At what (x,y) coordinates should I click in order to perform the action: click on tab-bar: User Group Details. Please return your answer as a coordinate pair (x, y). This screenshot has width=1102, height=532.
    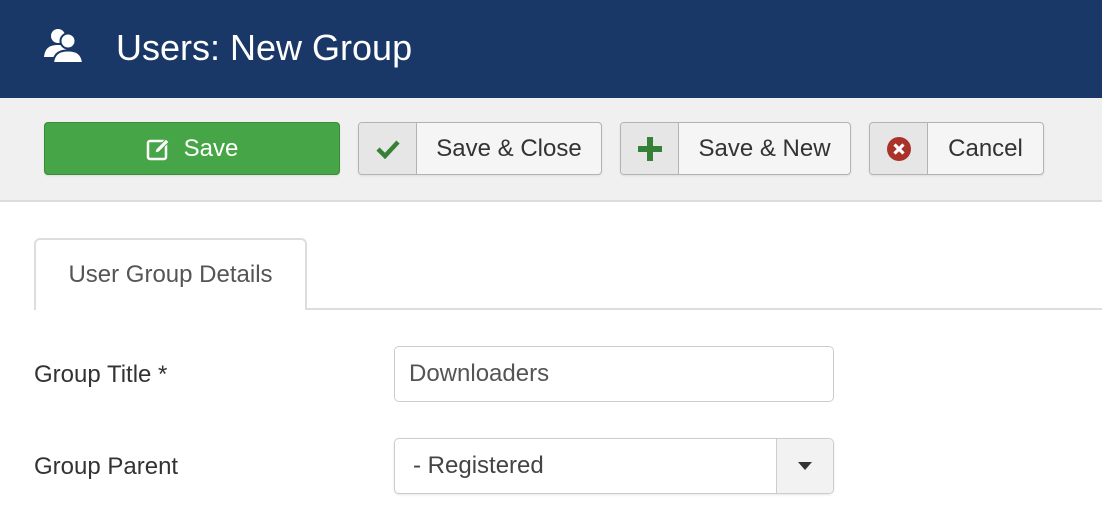
    Looking at the image, I should click on (551, 274).